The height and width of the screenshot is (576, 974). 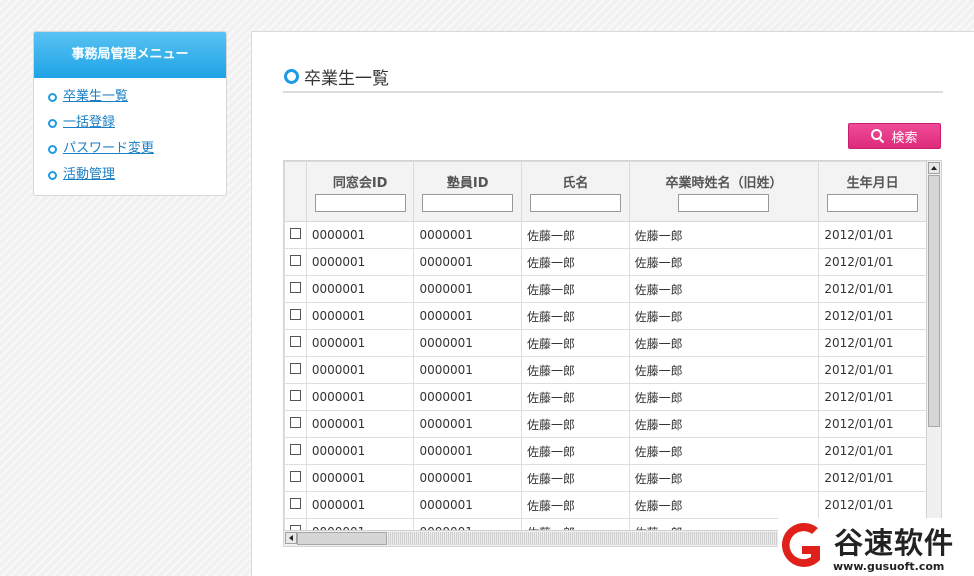 What do you see at coordinates (934, 168) in the screenshot?
I see `scroll-up-icon` at bounding box center [934, 168].